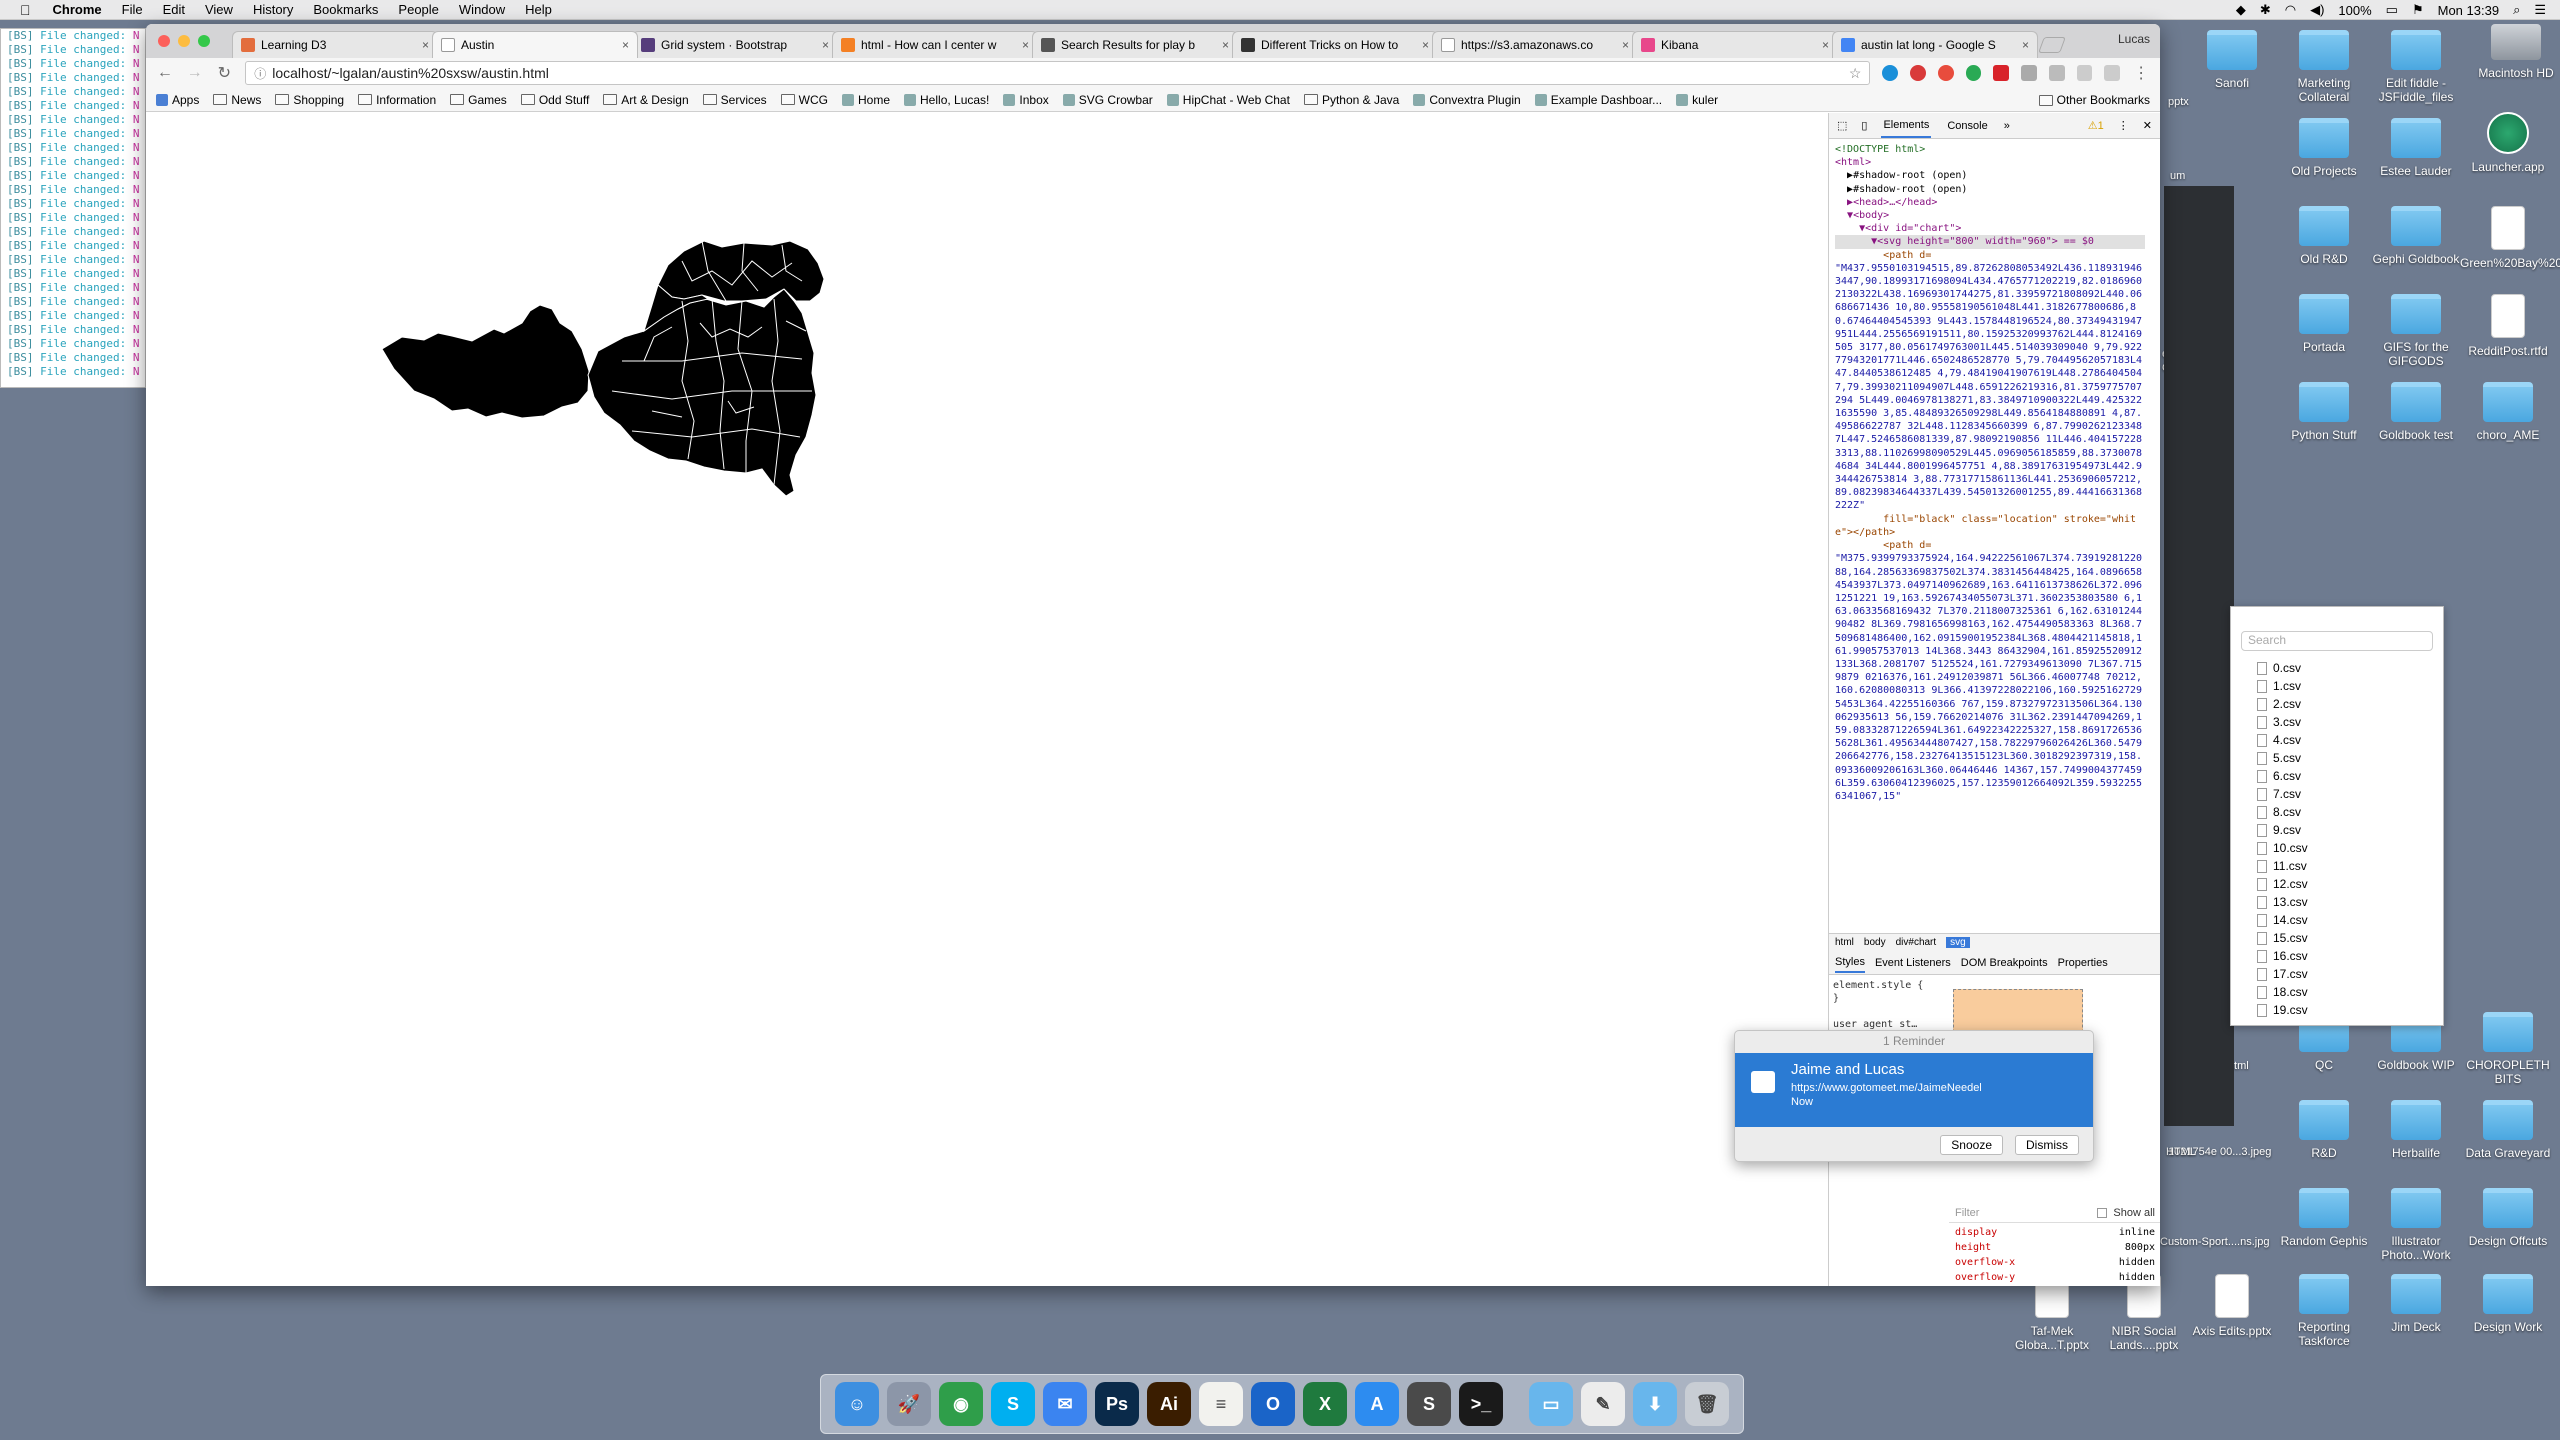  Describe the element at coordinates (1875, 942) in the screenshot. I see `breadcrumb-item: body` at that location.